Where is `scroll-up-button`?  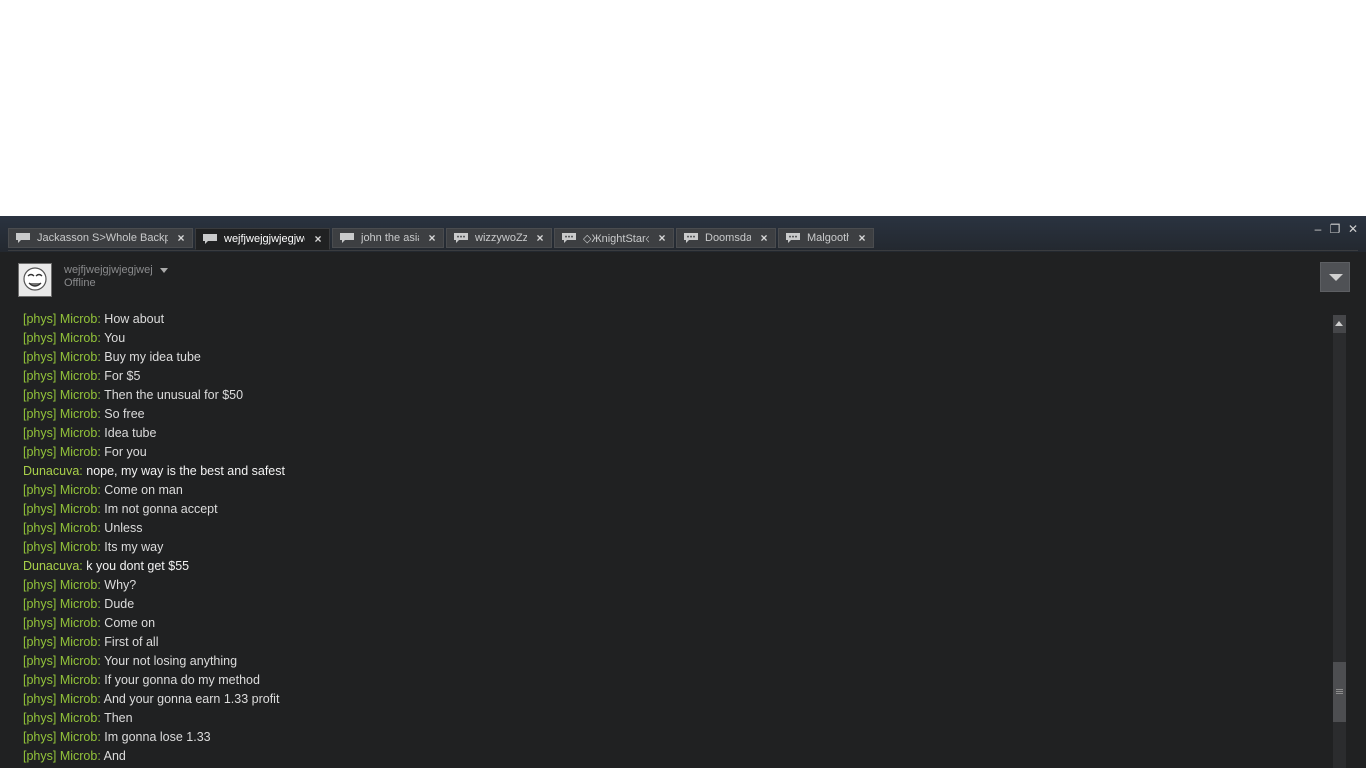 scroll-up-button is located at coordinates (1339, 324).